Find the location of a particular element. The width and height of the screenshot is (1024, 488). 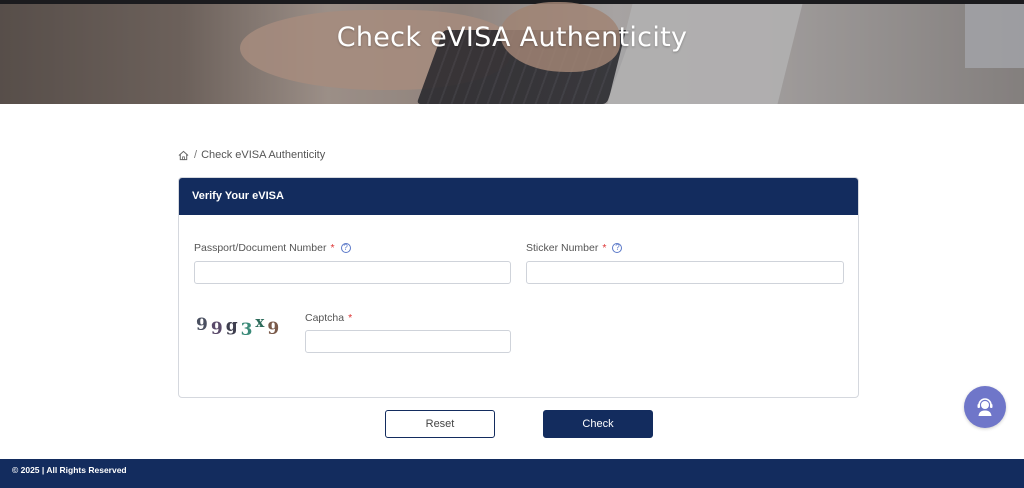

breadcrumb: / Check eVISA Authenticity is located at coordinates (251, 155).